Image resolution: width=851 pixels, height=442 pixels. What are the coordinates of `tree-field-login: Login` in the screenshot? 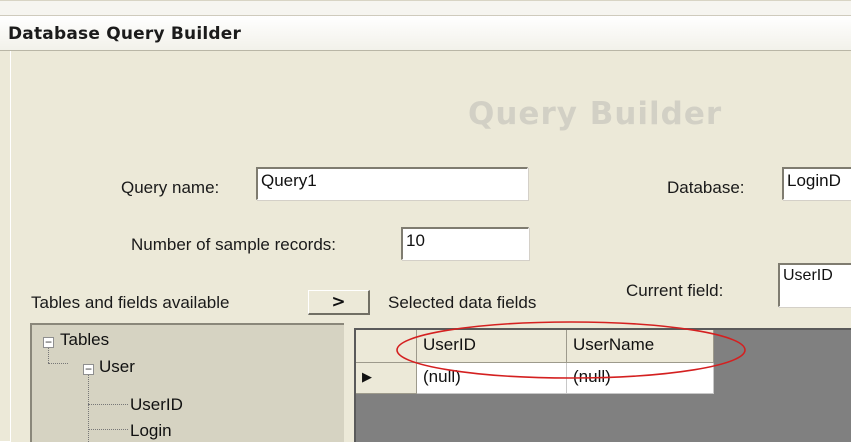 It's located at (151, 431).